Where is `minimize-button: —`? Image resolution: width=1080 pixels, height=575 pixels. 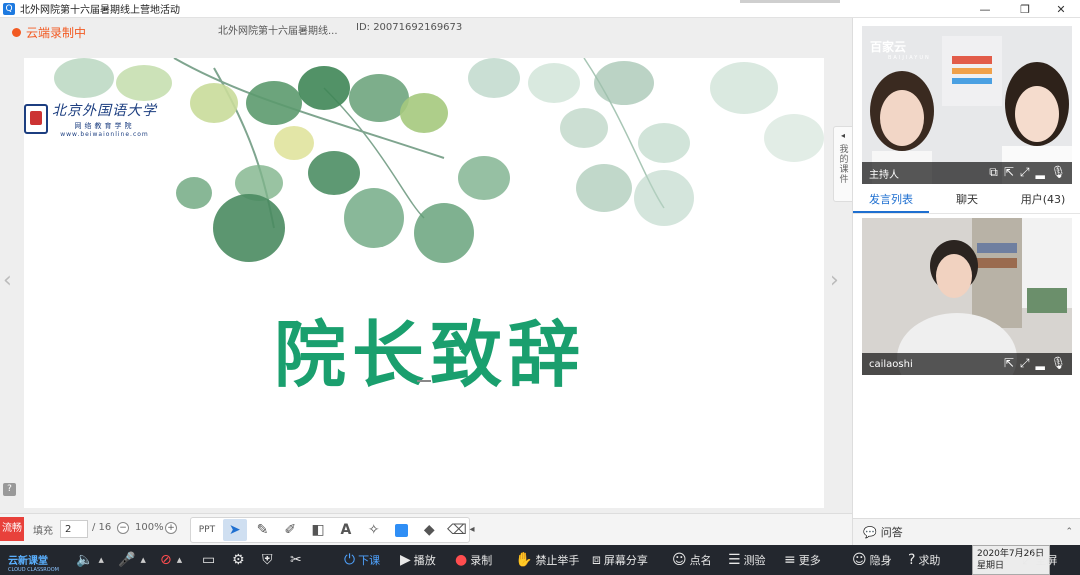 minimize-button: — is located at coordinates (985, 9).